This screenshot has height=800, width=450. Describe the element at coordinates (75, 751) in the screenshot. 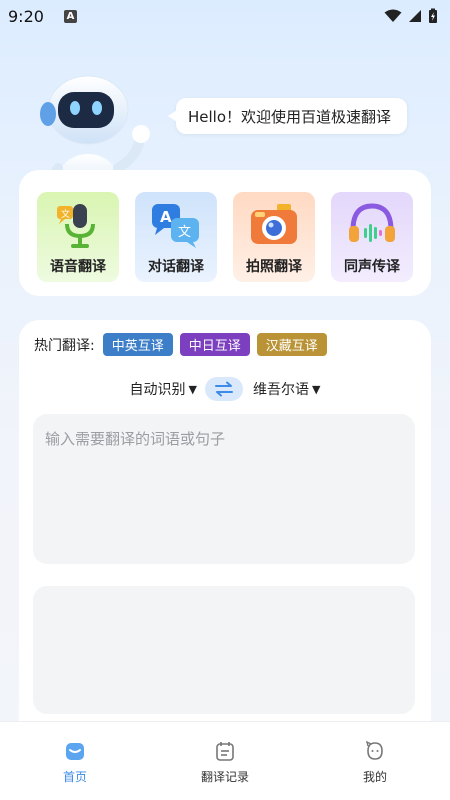

I see `home-icon` at that location.